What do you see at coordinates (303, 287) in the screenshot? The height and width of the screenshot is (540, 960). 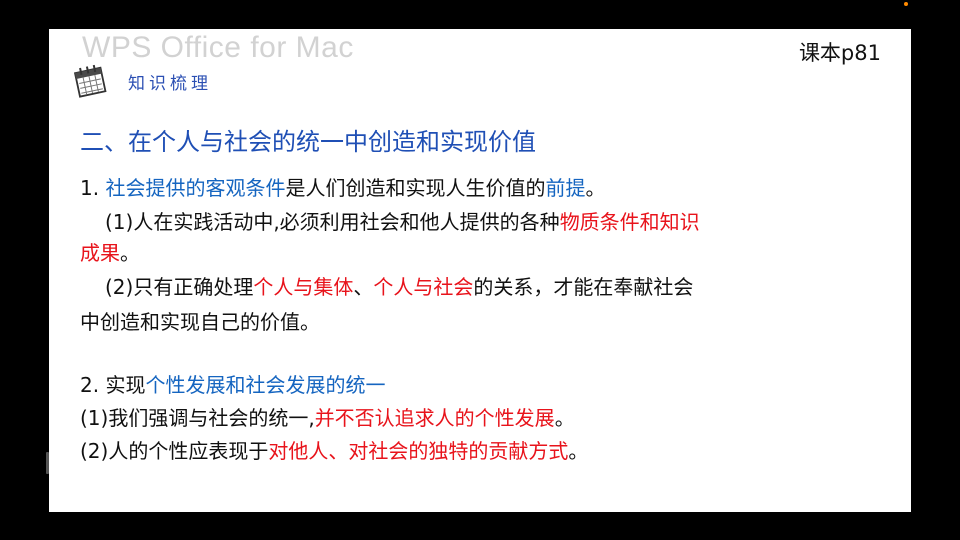 I see `sub-2-emphasis-a: 个人与集体` at bounding box center [303, 287].